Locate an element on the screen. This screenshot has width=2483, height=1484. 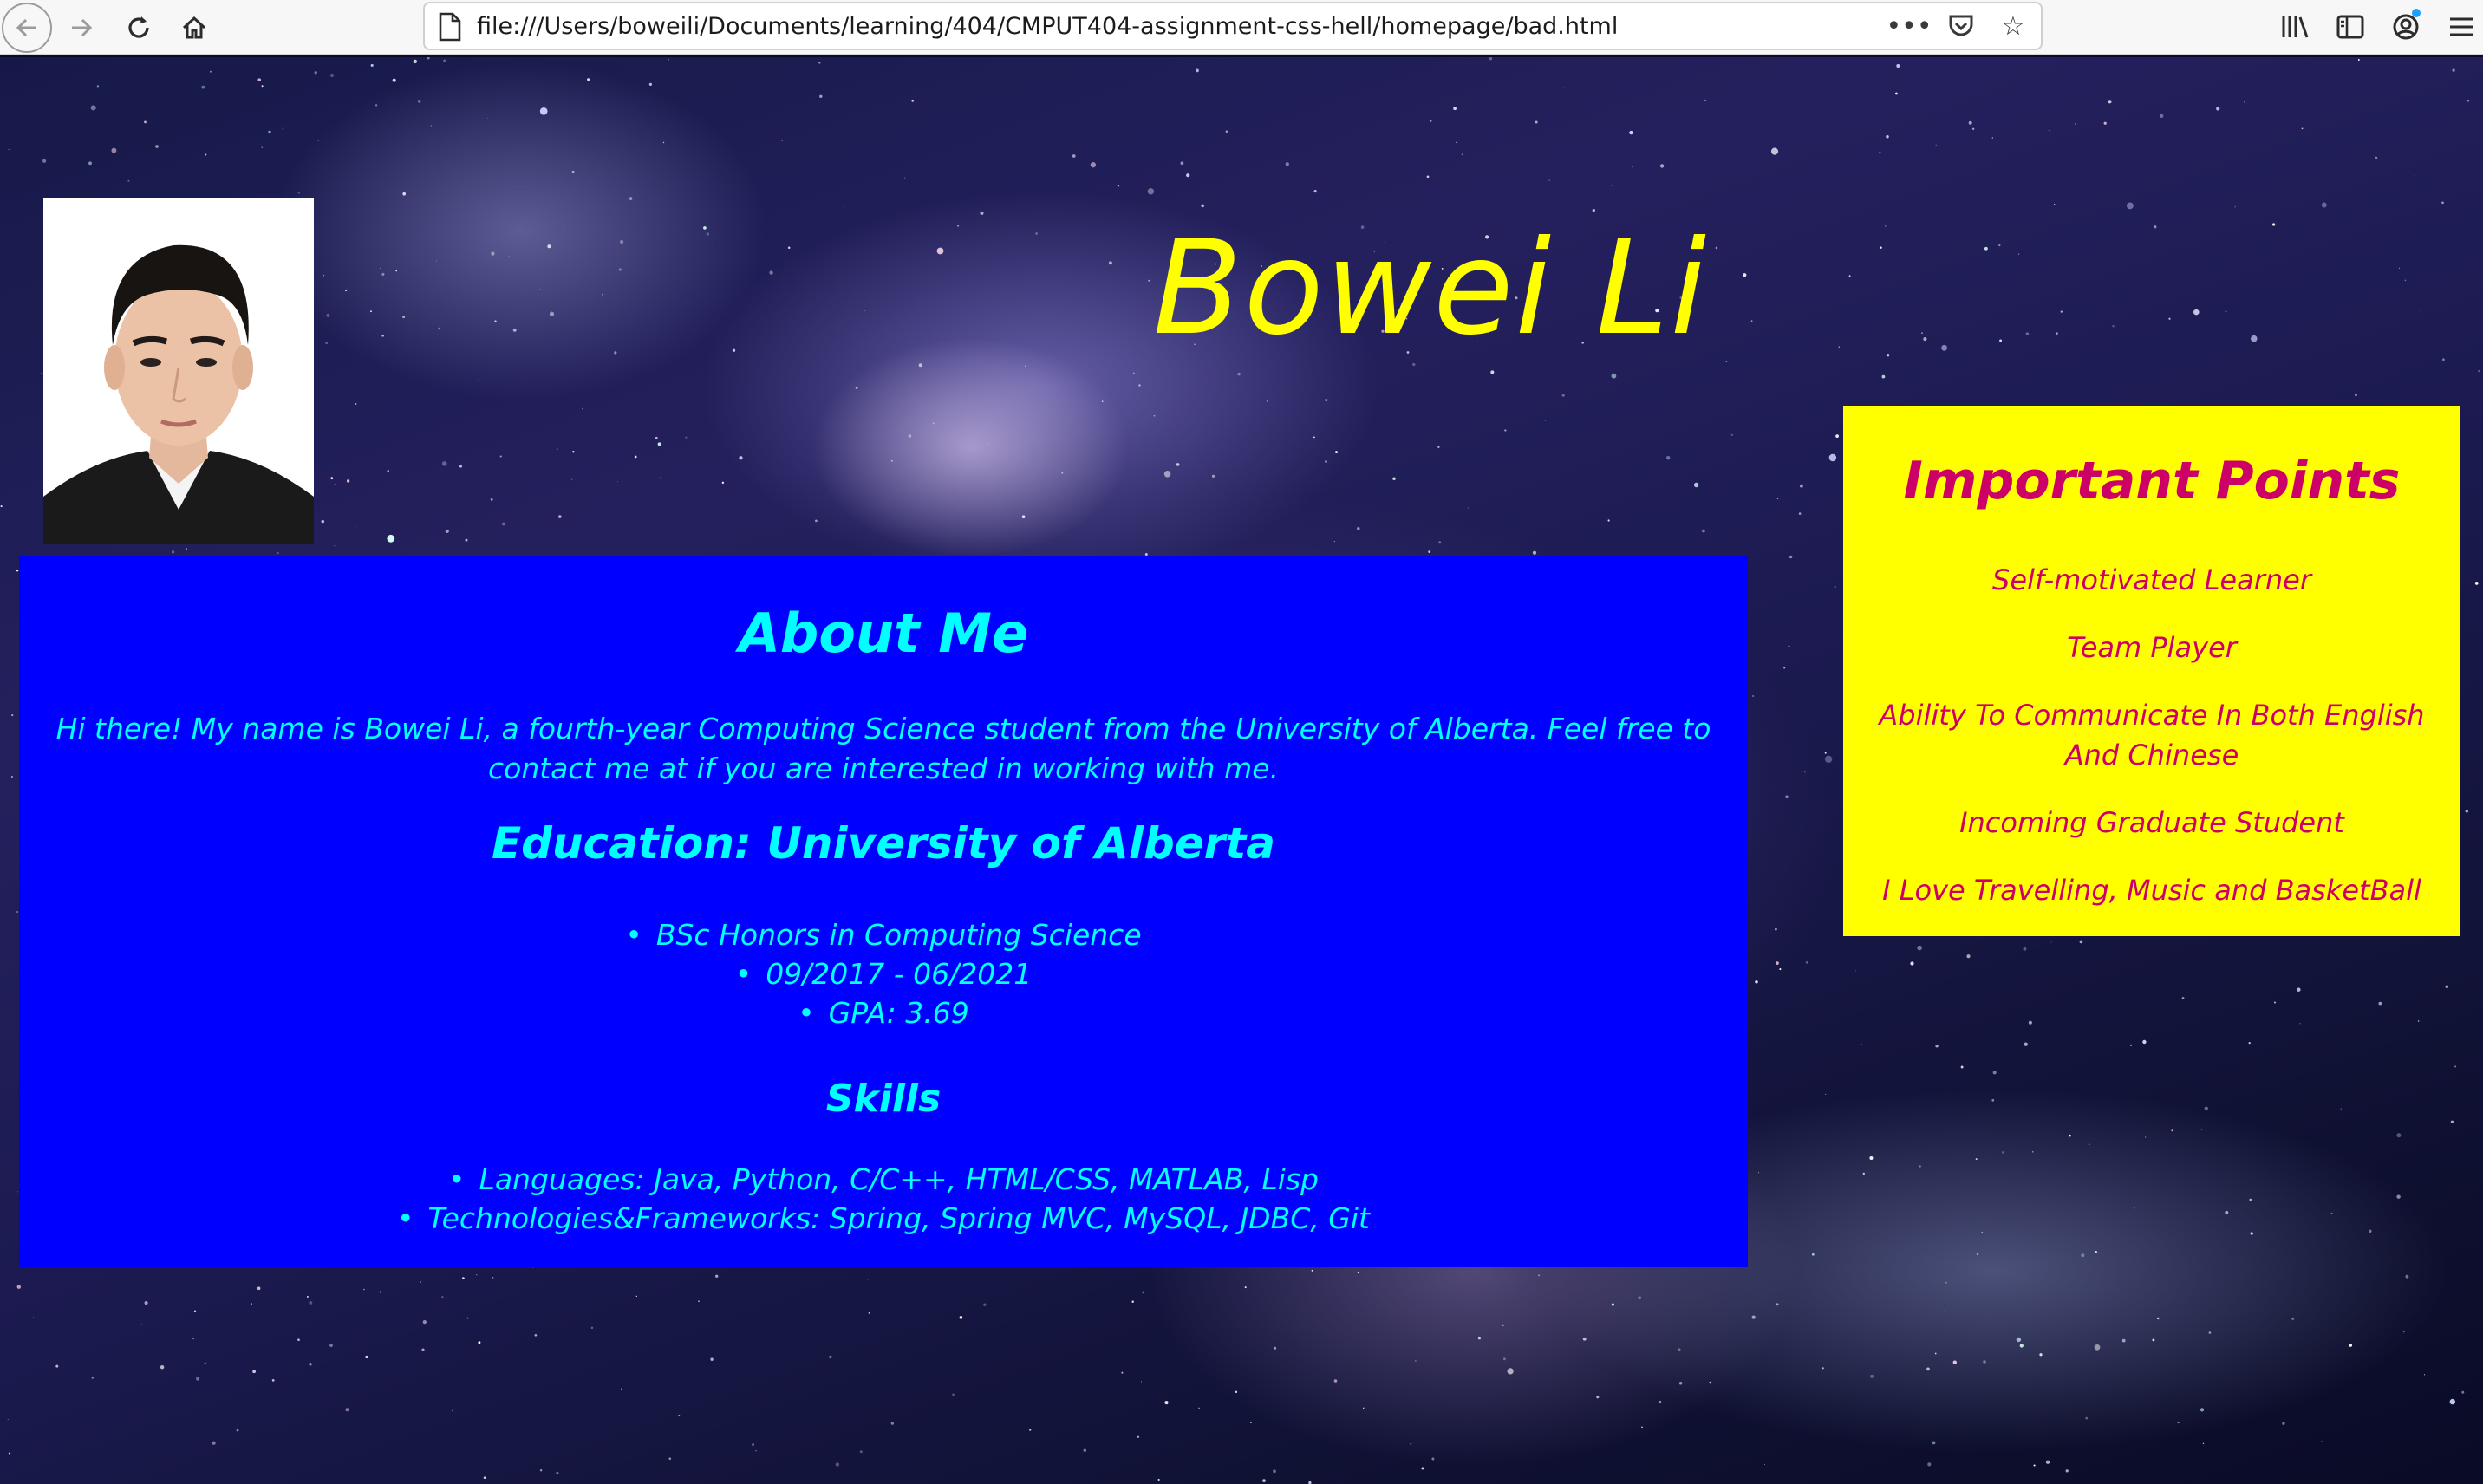
account-icon is located at coordinates (2406, 27).